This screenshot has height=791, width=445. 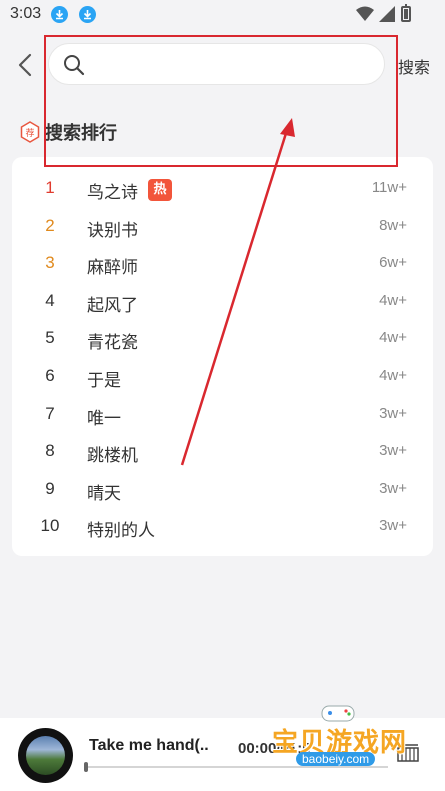 What do you see at coordinates (222, 526) in the screenshot?
I see `ranking-item: 10 特别的人 3w+` at bounding box center [222, 526].